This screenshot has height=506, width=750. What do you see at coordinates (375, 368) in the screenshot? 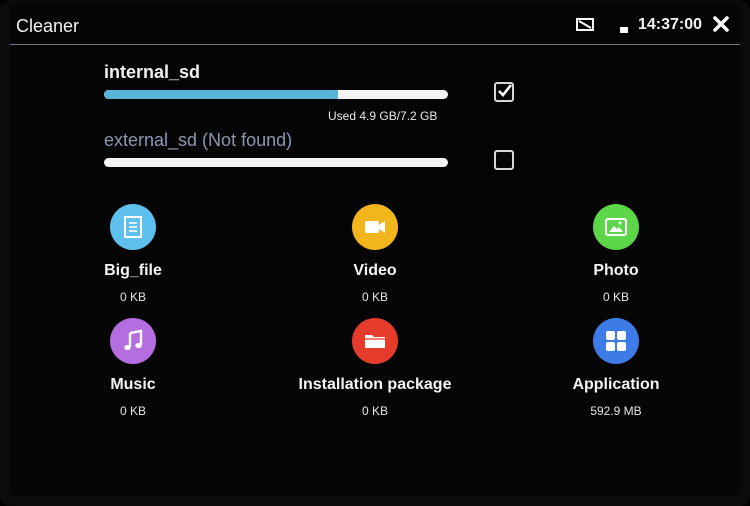
I see `category-installation-package: Installation package 0 KB` at bounding box center [375, 368].